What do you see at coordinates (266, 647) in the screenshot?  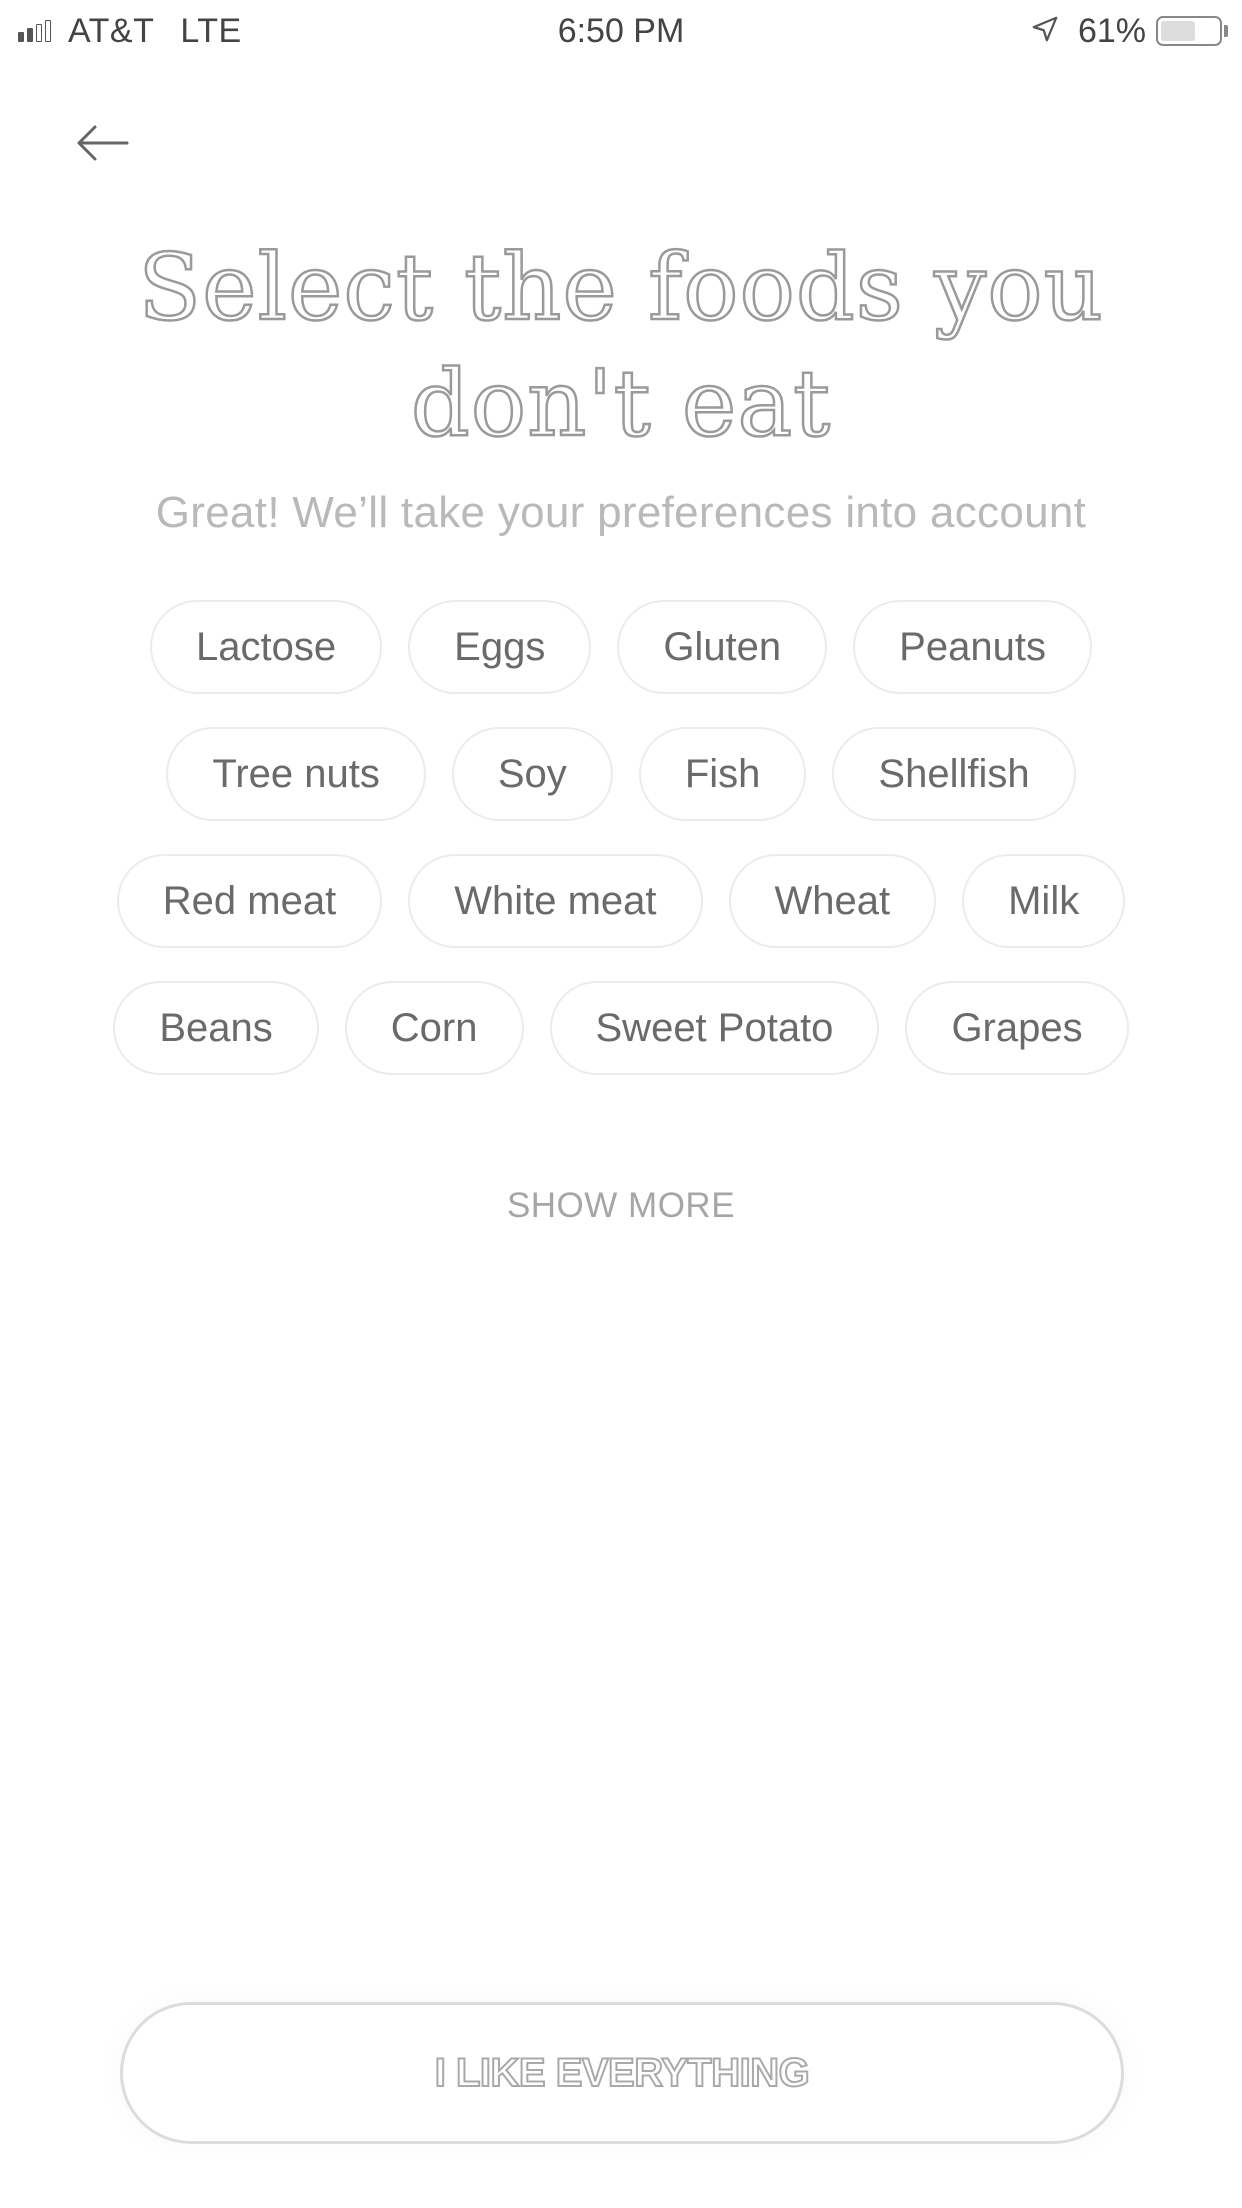 I see `food-chip-lactose: Lactose` at bounding box center [266, 647].